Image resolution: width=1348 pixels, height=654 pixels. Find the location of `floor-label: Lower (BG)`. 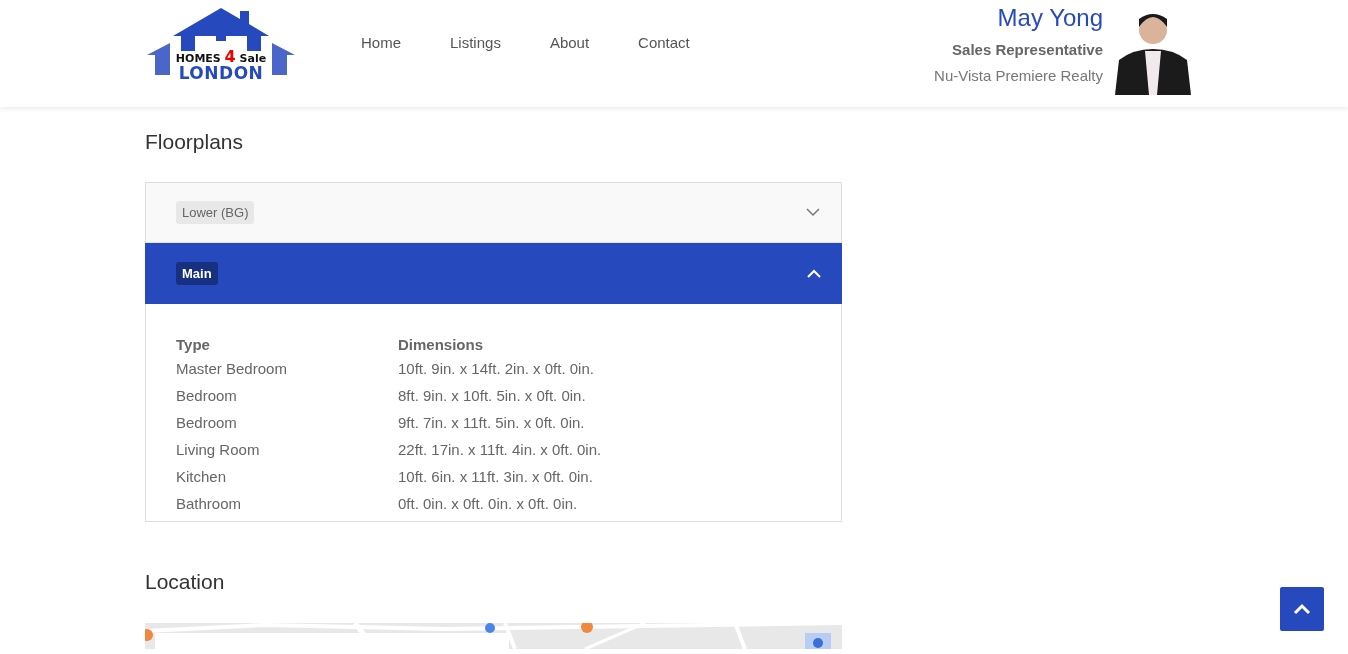

floor-label: Lower (BG) is located at coordinates (215, 212).